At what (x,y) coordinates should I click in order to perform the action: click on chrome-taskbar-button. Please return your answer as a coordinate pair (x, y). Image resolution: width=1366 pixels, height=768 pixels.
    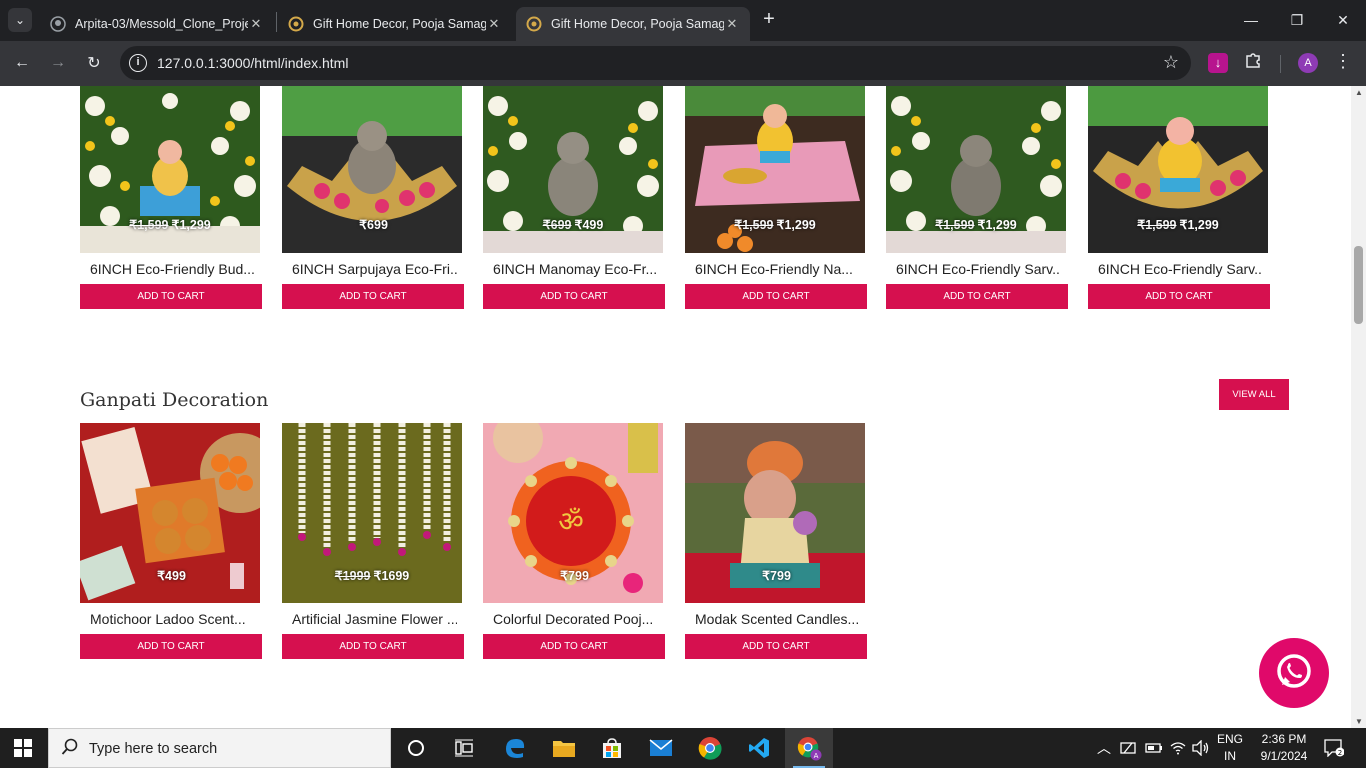
    Looking at the image, I should click on (710, 748).